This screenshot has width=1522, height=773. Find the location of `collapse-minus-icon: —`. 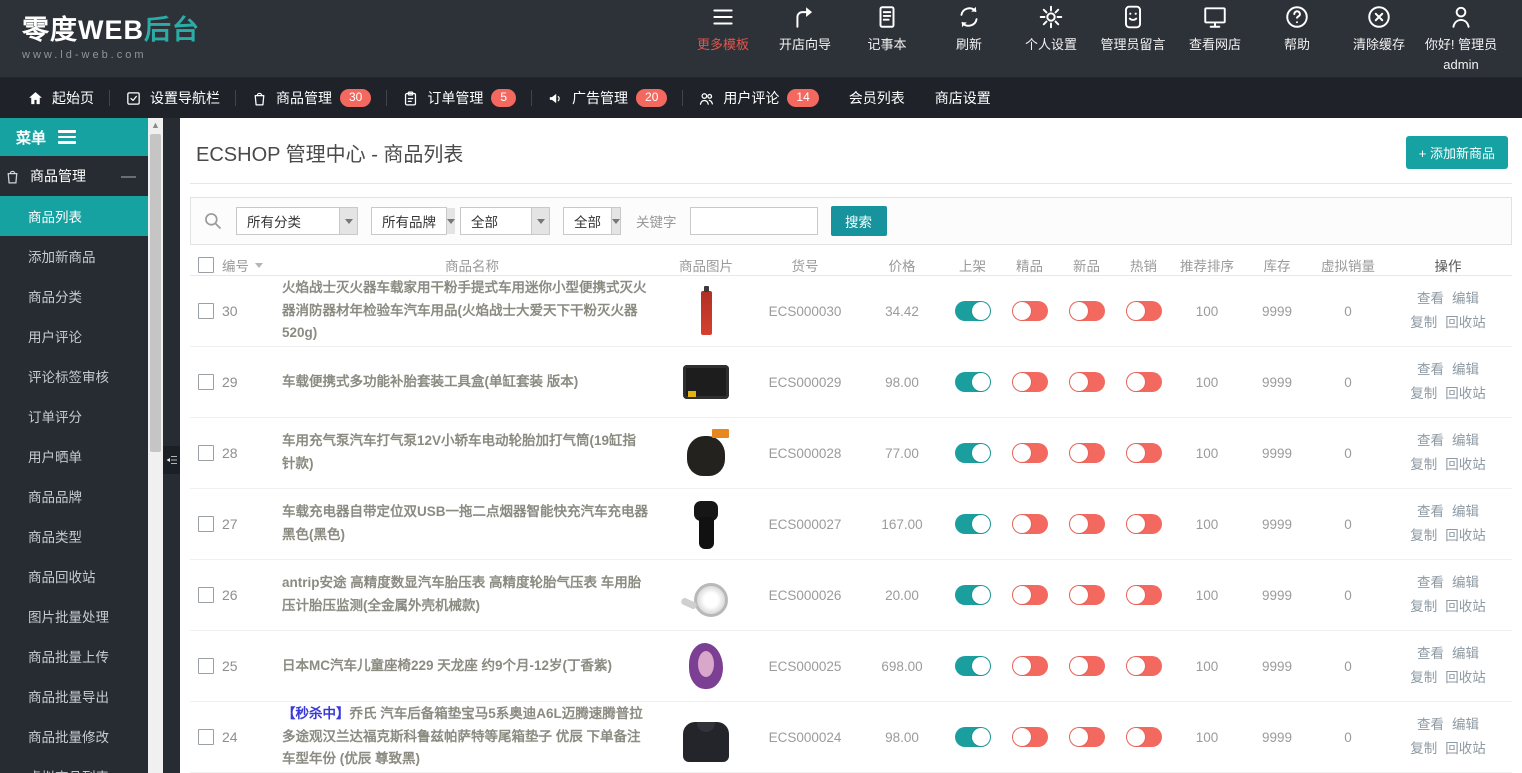

collapse-minus-icon: — is located at coordinates (128, 176).